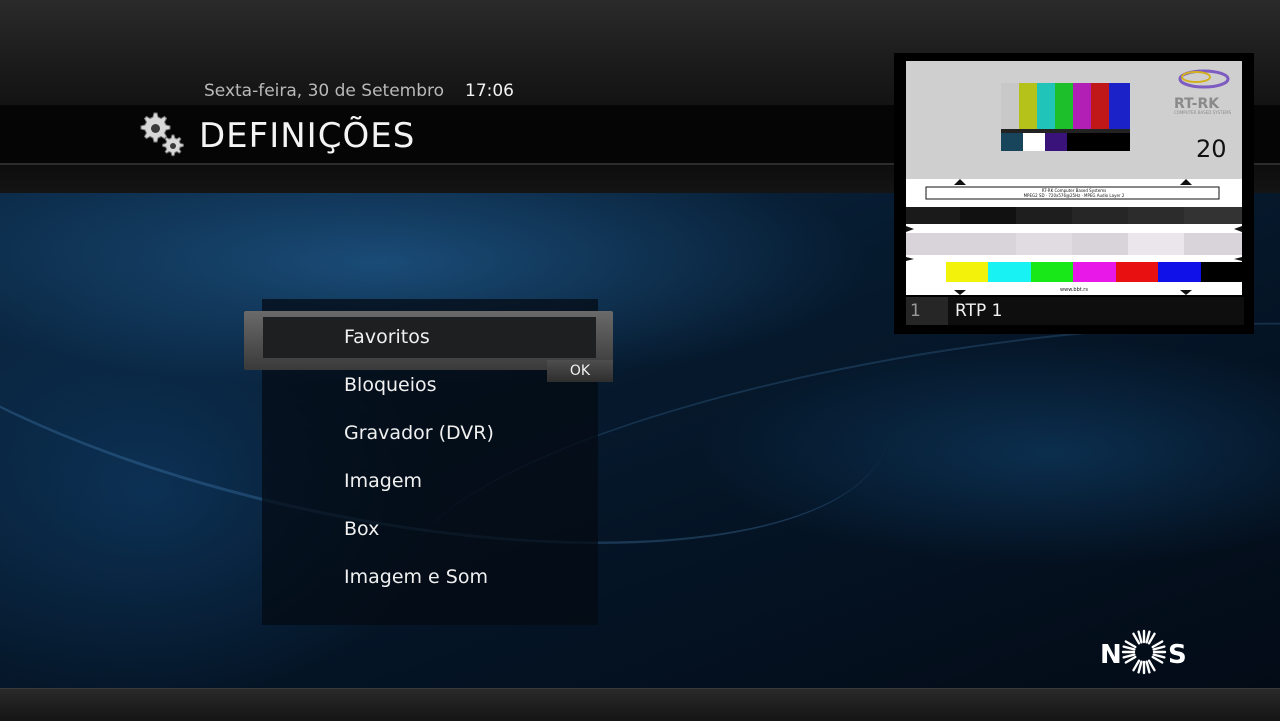  Describe the element at coordinates (419, 433) in the screenshot. I see `menu-item-gravador-dvr: Gravador (DVR)` at that location.